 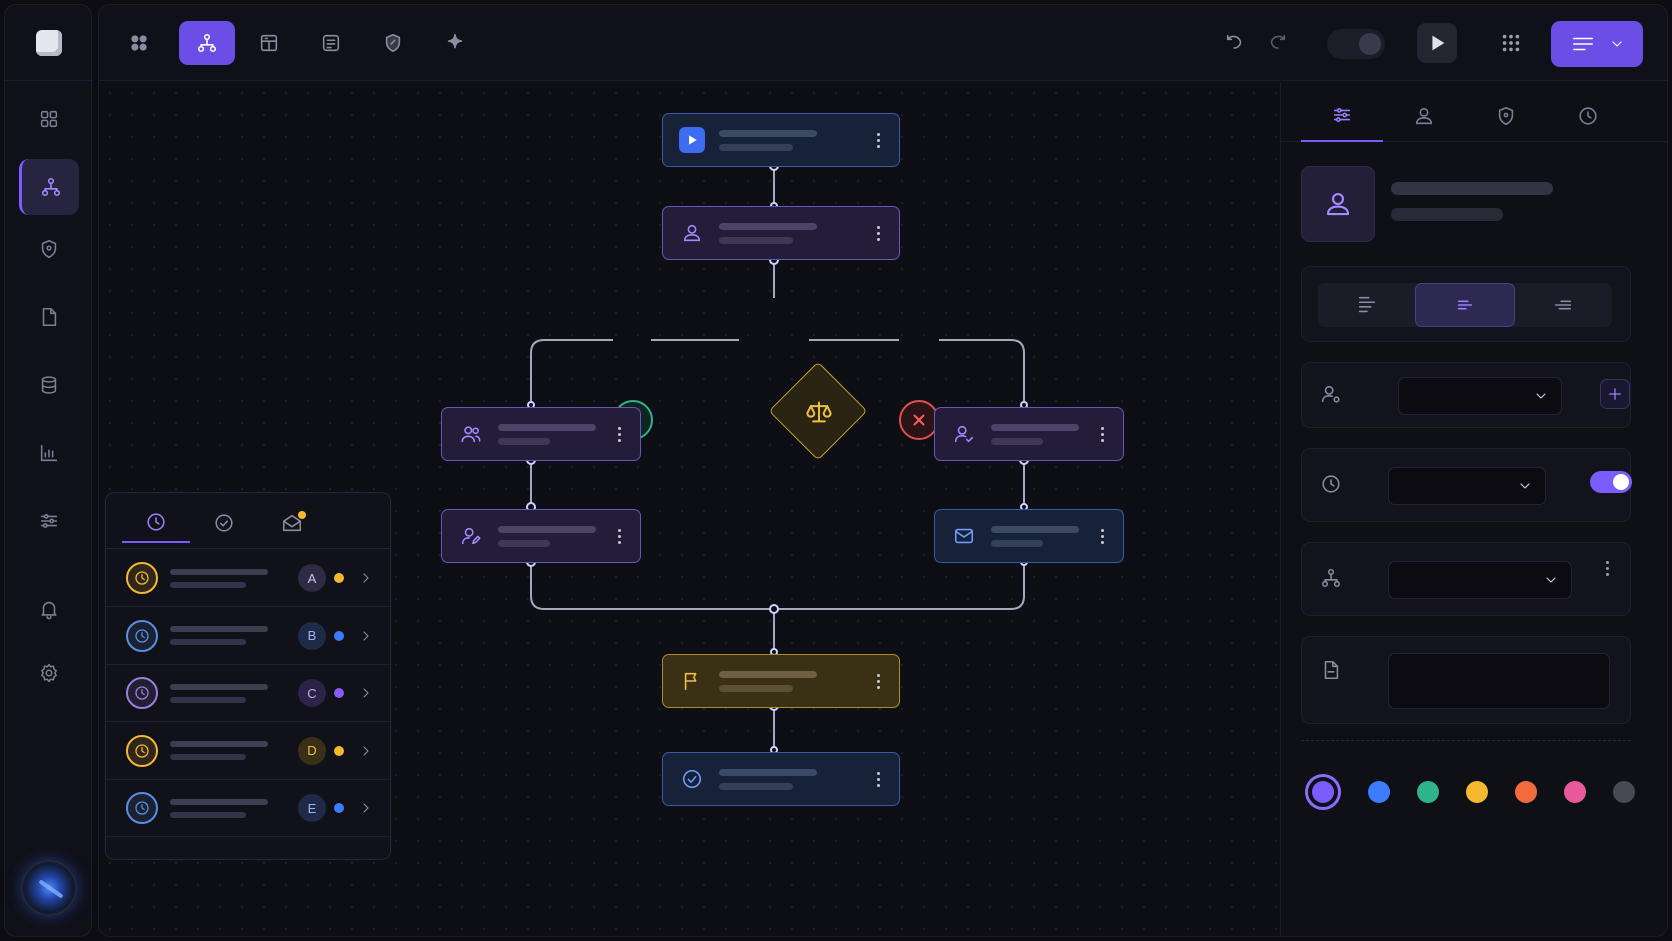 I want to click on flow-node-complete, so click(x=781, y=779).